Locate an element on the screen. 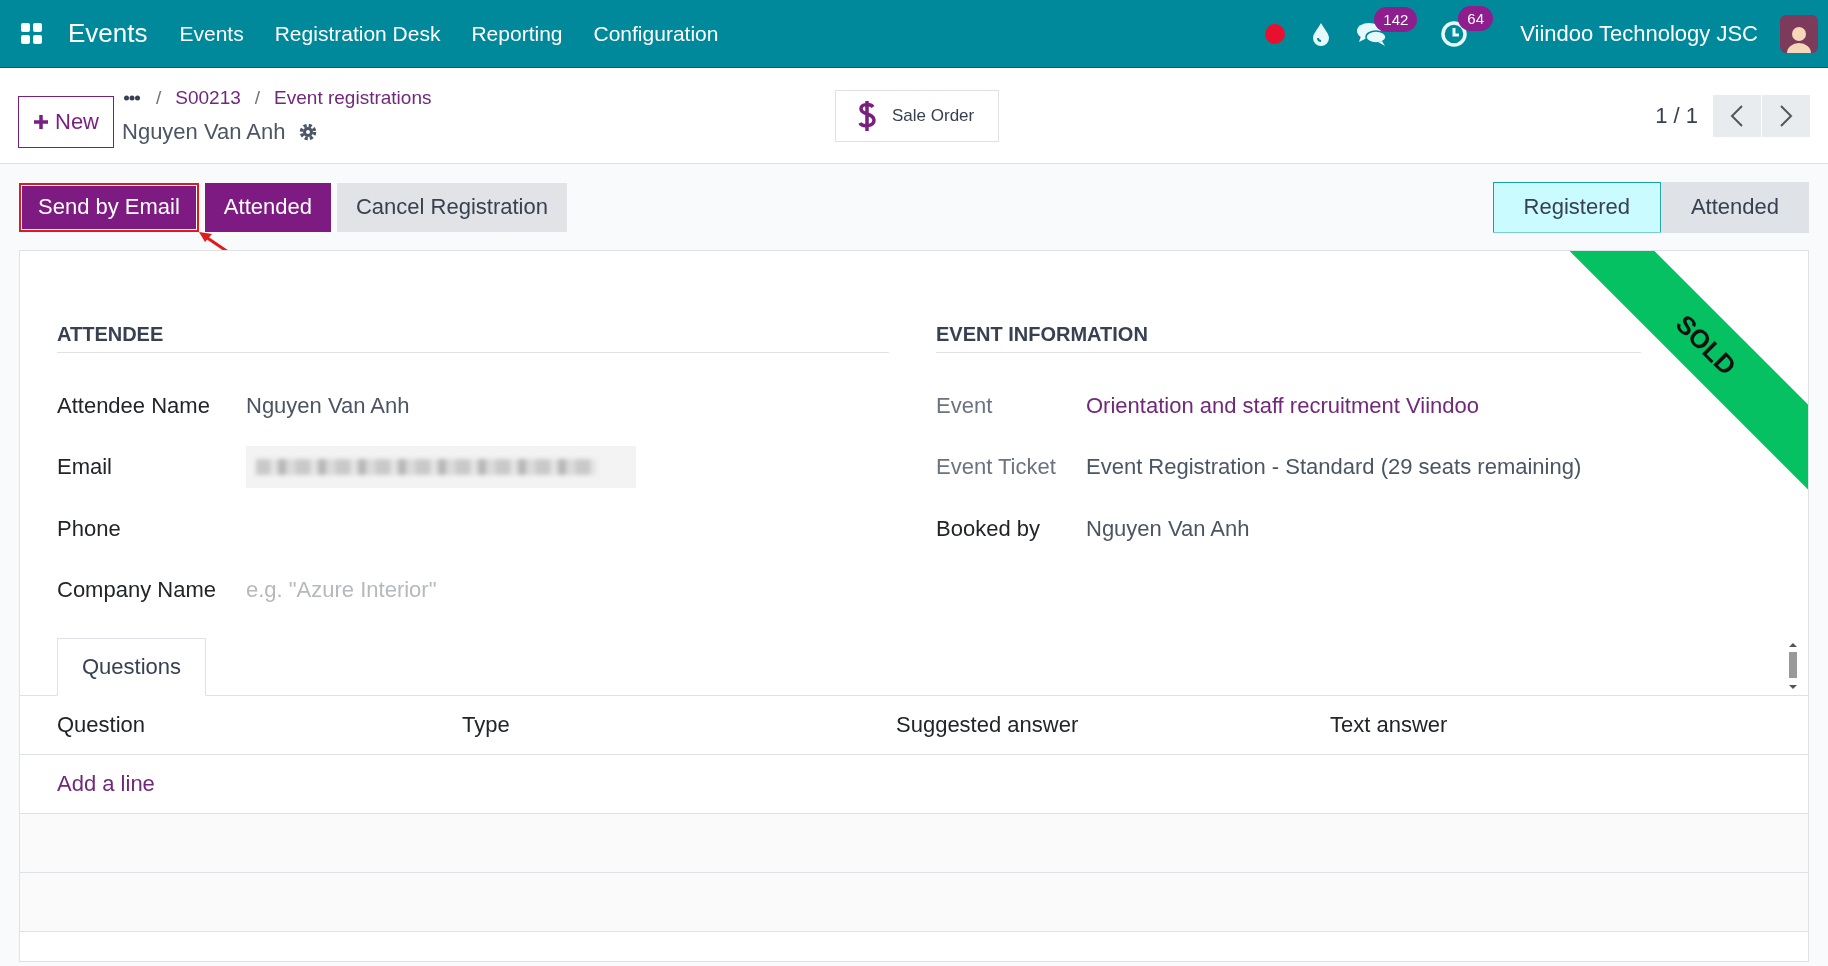 This screenshot has width=1828, height=966. field-label: Phone is located at coordinates (89, 528).